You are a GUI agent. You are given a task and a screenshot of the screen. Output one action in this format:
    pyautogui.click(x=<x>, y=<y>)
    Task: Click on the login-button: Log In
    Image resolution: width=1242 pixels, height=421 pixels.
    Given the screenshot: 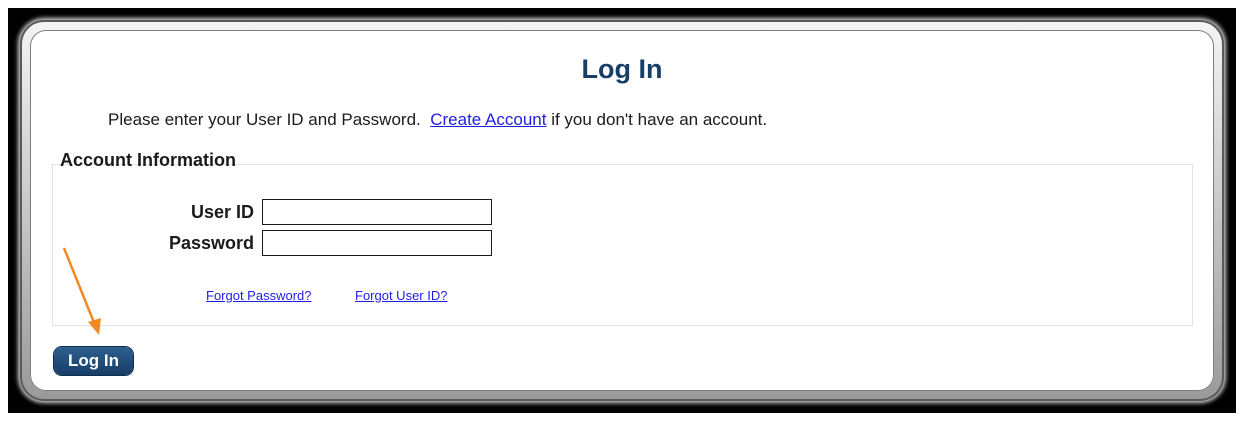 What is the action you would take?
    pyautogui.click(x=93, y=361)
    